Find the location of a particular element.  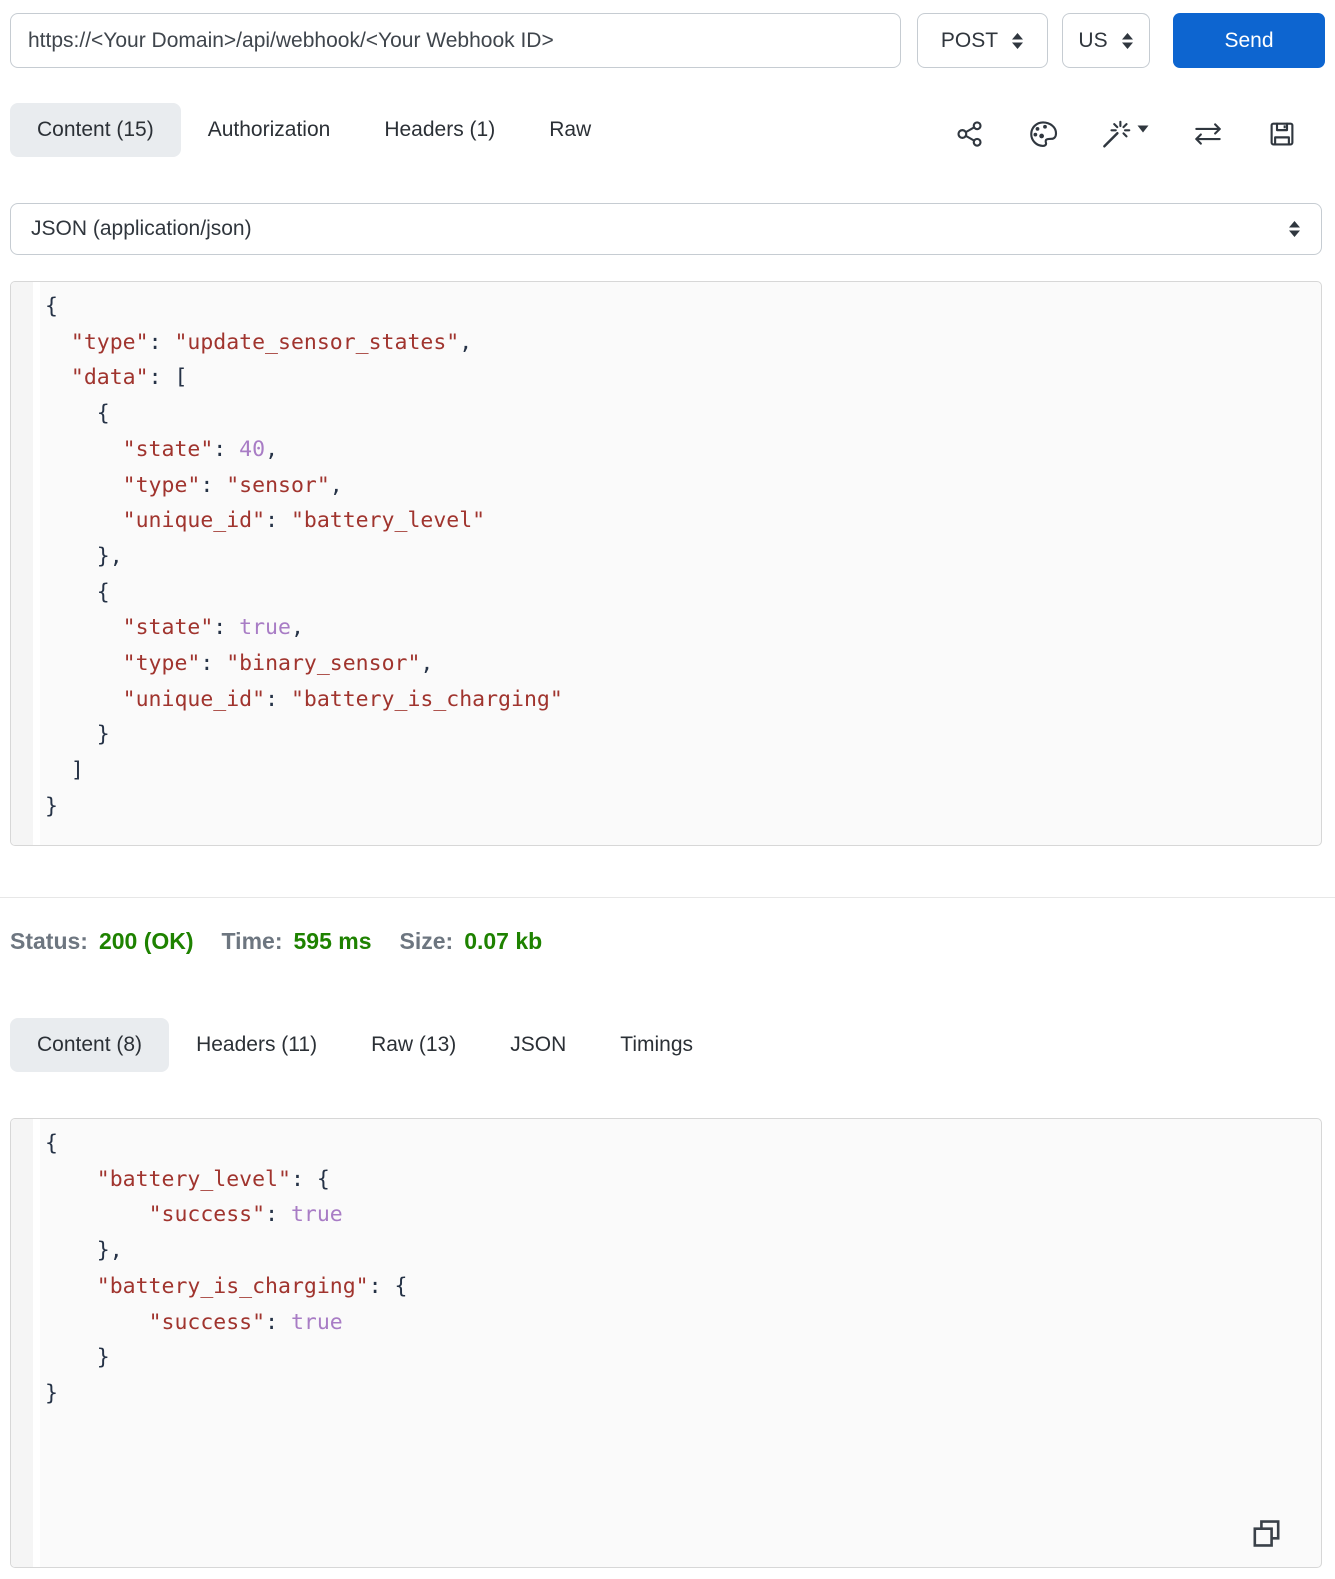

toolbar is located at coordinates (1126, 134).